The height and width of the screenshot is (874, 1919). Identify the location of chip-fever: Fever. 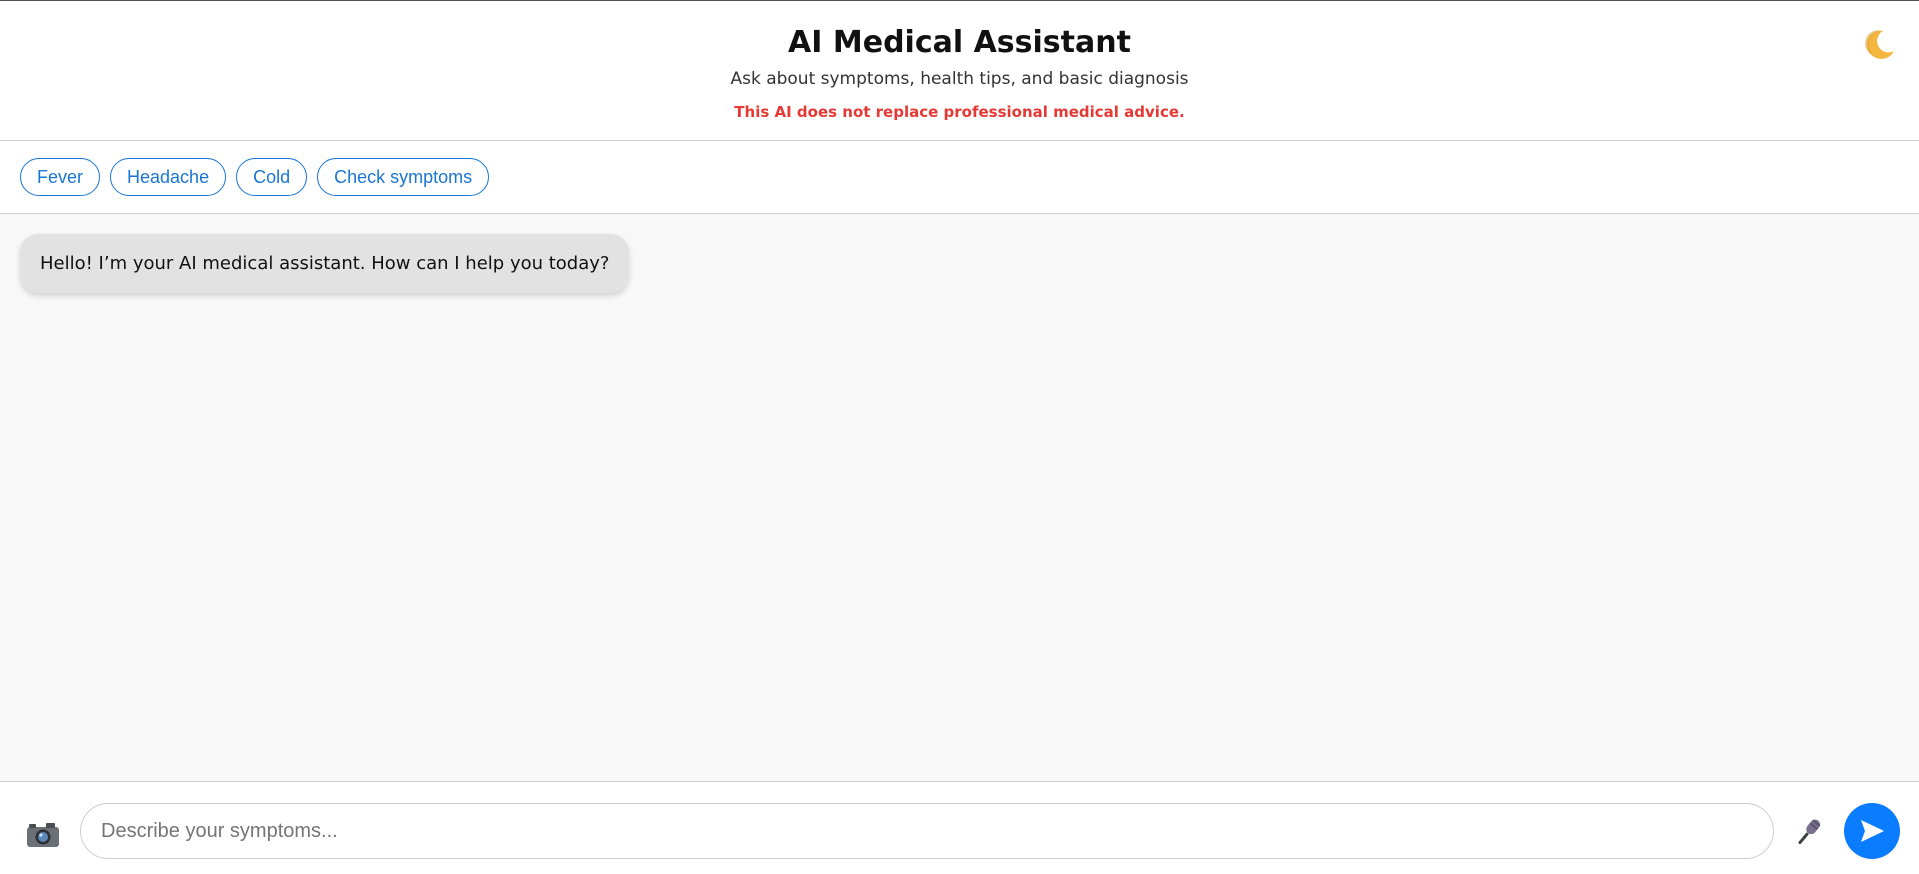
(60, 177).